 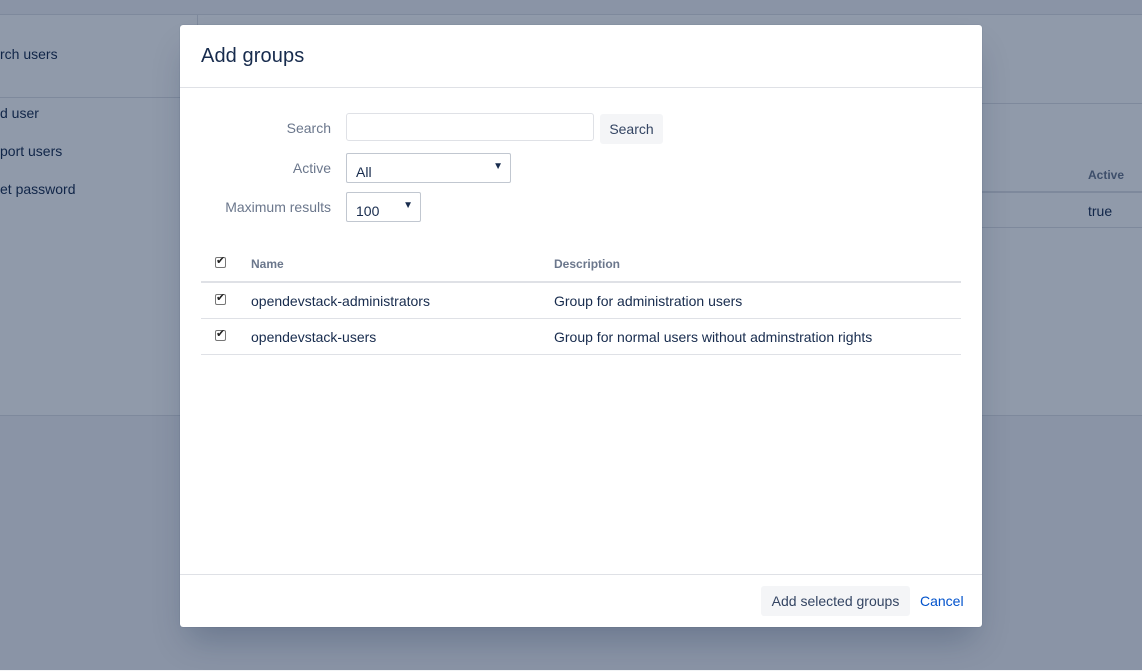 What do you see at coordinates (368, 211) in the screenshot?
I see `max-results-select-value: 100` at bounding box center [368, 211].